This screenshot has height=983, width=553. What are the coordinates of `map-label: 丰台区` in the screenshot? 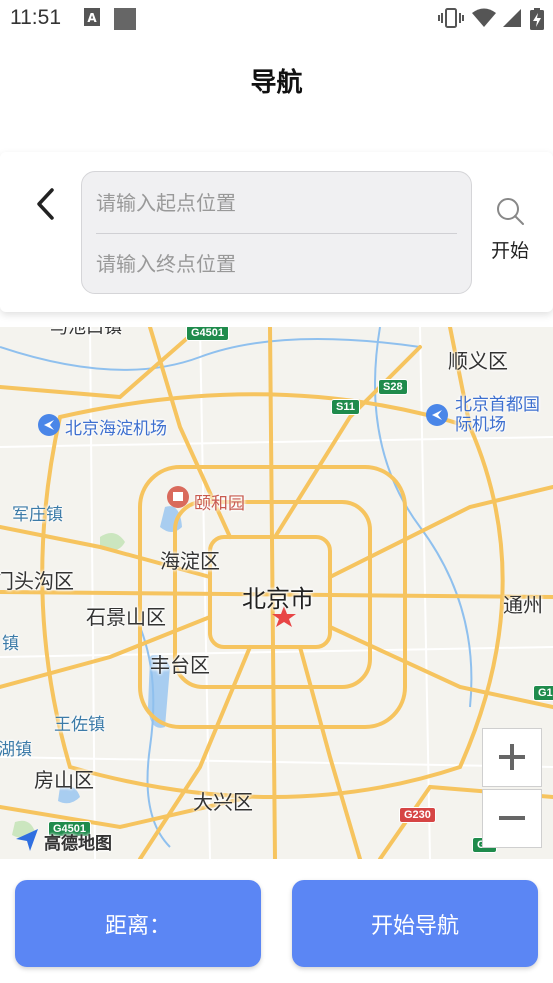 It's located at (180, 665).